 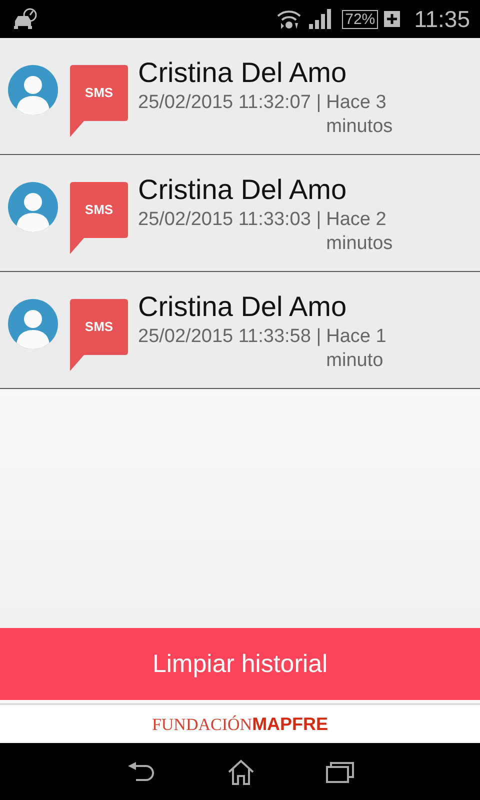 I want to click on back-icon, so click(x=141, y=771).